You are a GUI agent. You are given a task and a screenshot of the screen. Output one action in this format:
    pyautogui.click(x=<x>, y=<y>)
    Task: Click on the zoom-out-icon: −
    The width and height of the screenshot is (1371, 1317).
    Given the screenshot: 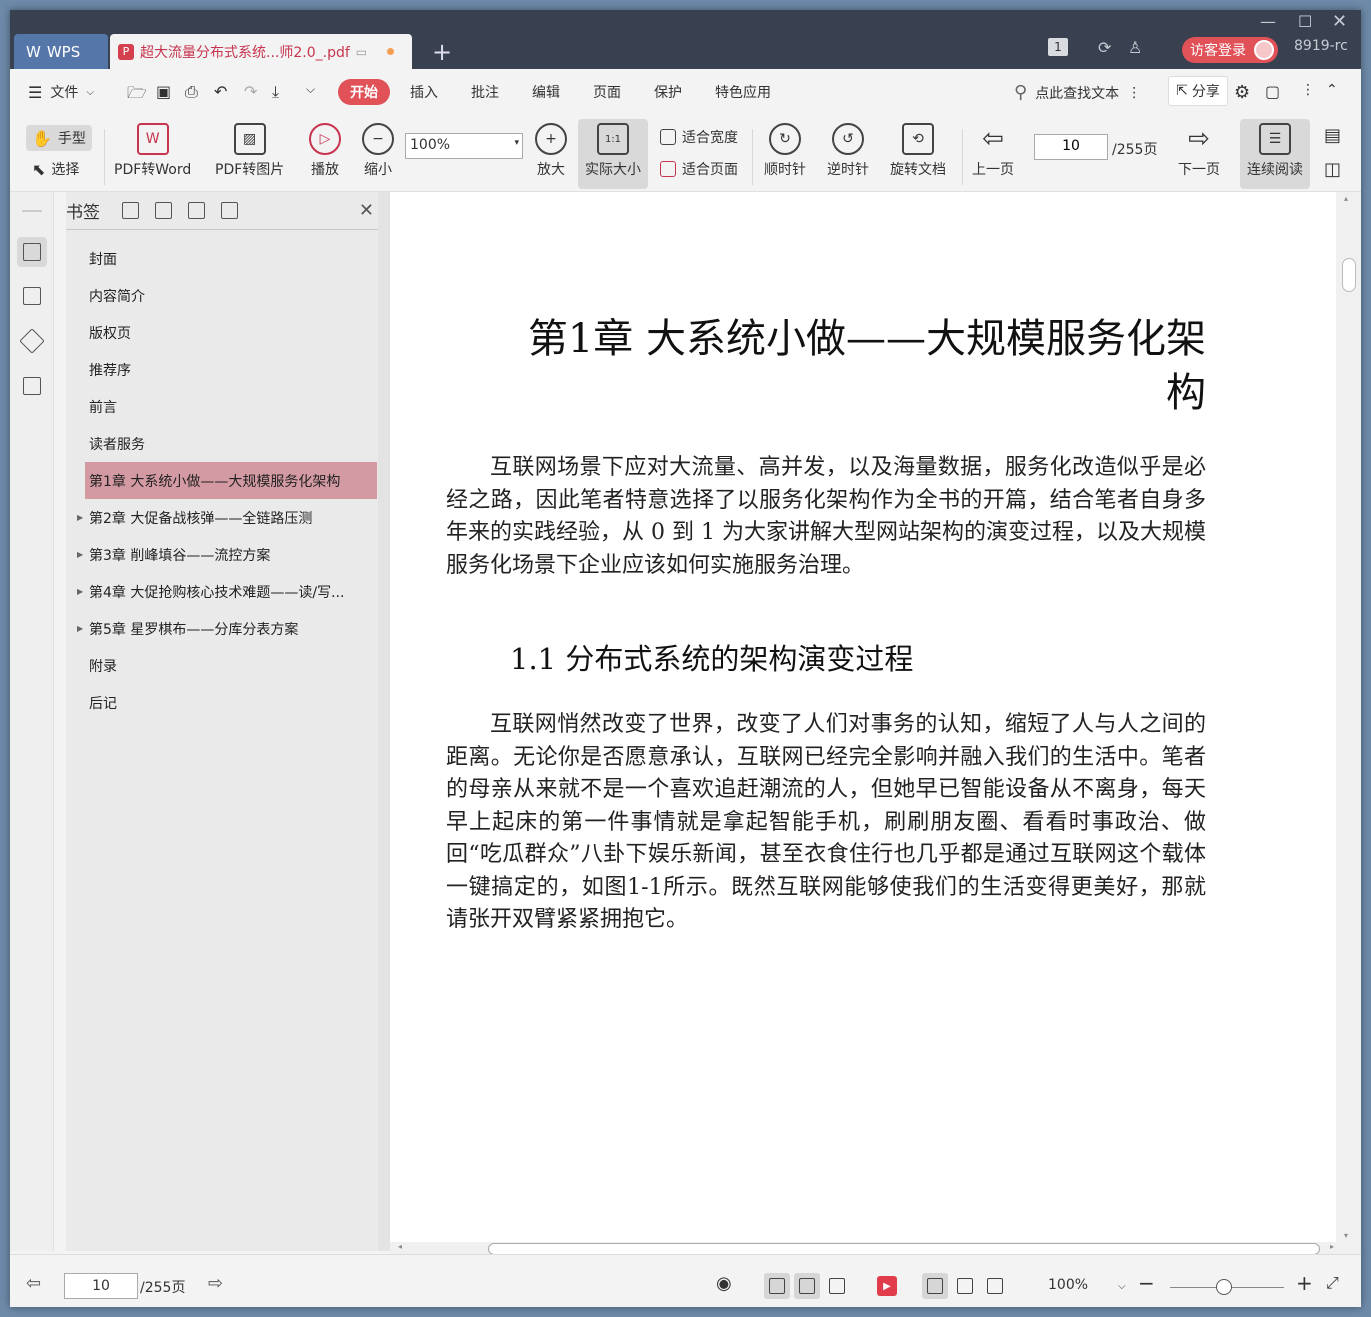 What is the action you would take?
    pyautogui.click(x=1146, y=1283)
    